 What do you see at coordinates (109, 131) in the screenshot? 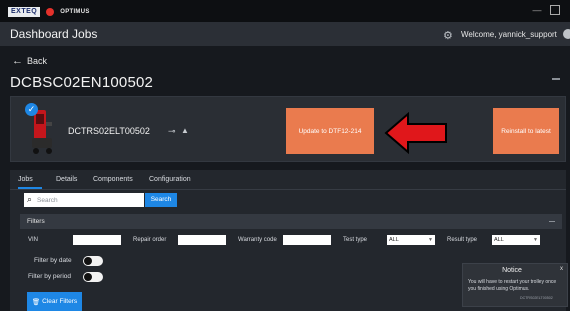
I see `device-name: DCTRS02ELT00502` at bounding box center [109, 131].